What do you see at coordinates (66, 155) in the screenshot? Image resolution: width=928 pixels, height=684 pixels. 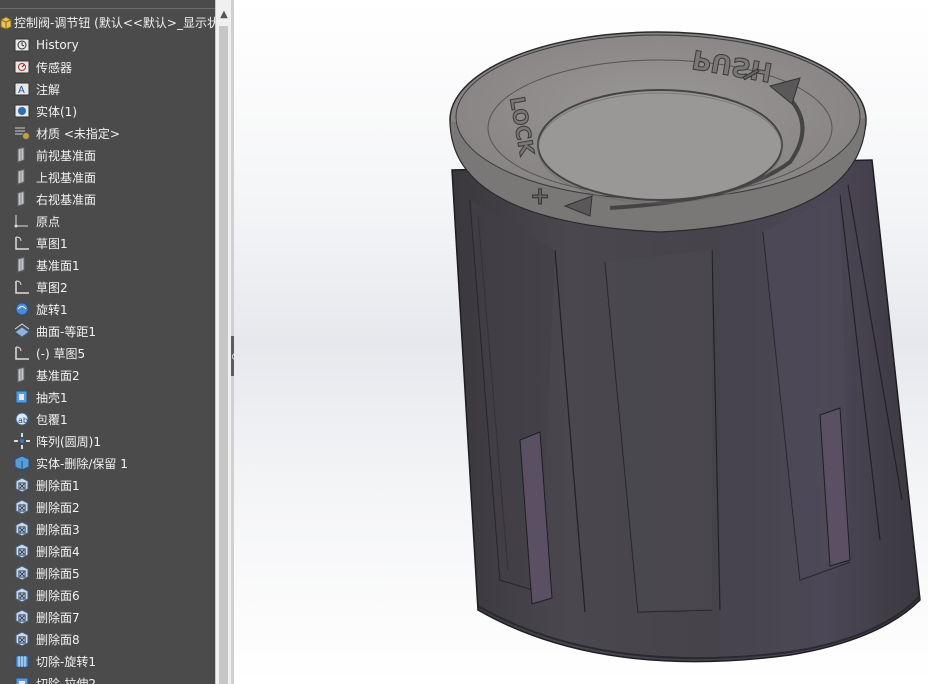 I see `tree-item-label: 前视基准面` at bounding box center [66, 155].